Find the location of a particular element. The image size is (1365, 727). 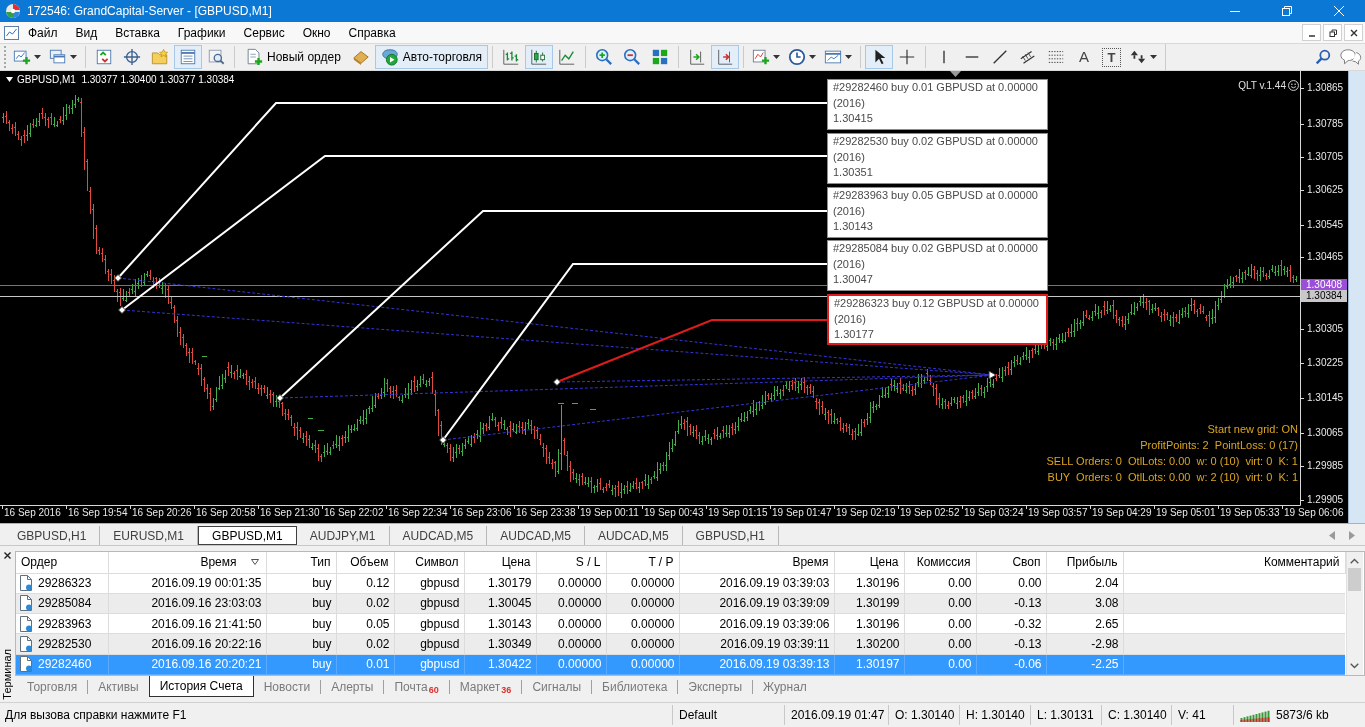

menu-item: Вид is located at coordinates (86, 32).